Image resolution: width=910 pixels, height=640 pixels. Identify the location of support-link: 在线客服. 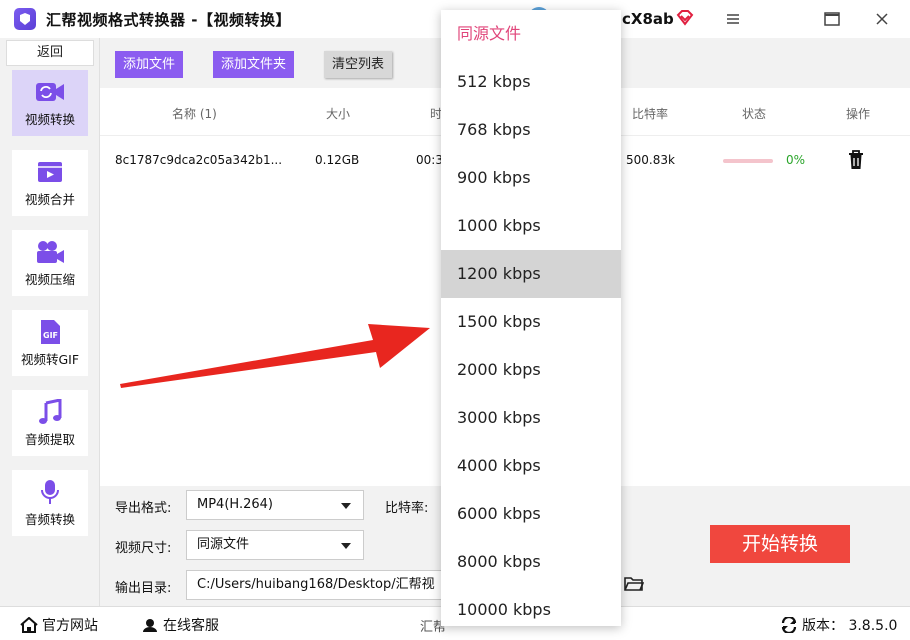
(180, 625).